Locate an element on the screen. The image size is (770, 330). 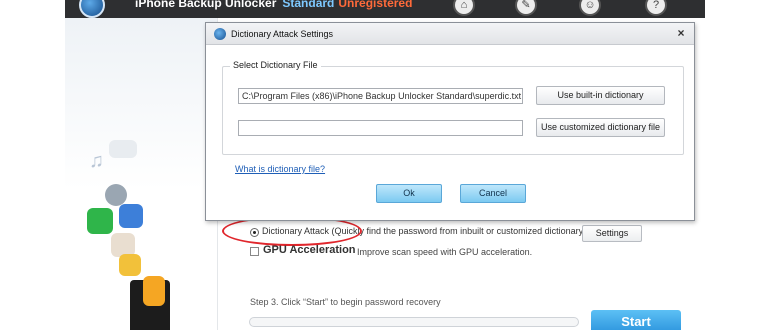
facebook-icon is located at coordinates (131, 216).